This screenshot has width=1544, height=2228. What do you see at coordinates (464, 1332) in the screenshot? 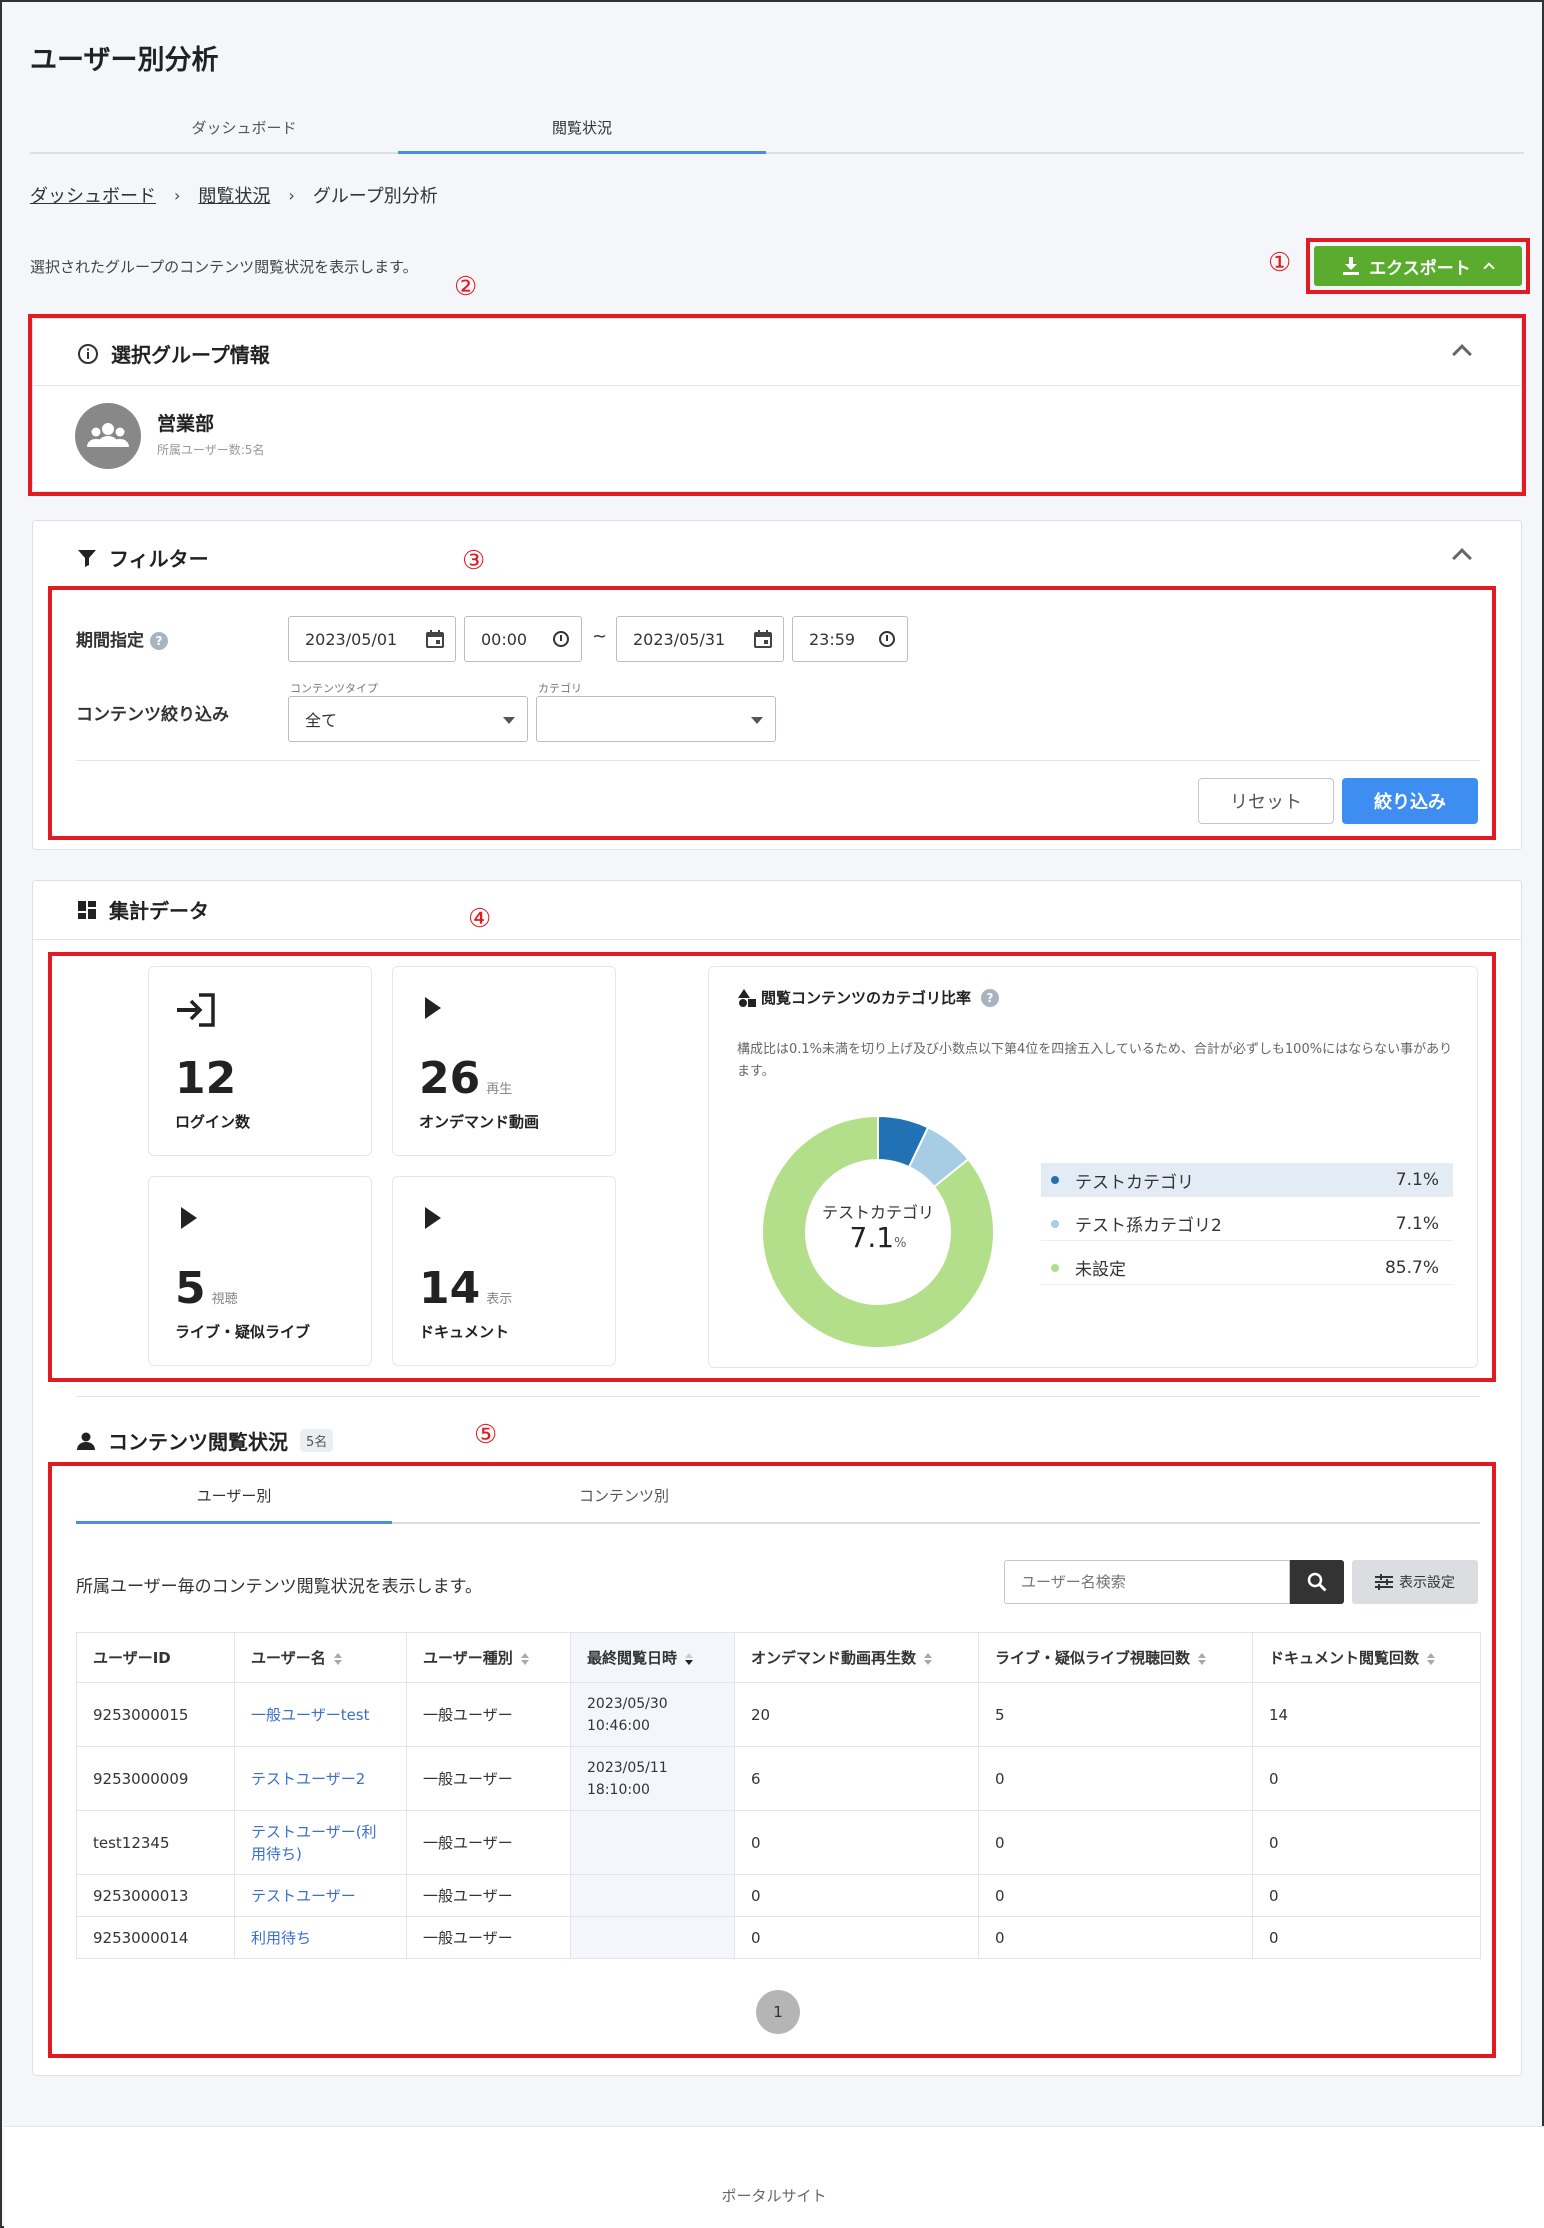
I see `stat-document-label: ドキュメント` at bounding box center [464, 1332].